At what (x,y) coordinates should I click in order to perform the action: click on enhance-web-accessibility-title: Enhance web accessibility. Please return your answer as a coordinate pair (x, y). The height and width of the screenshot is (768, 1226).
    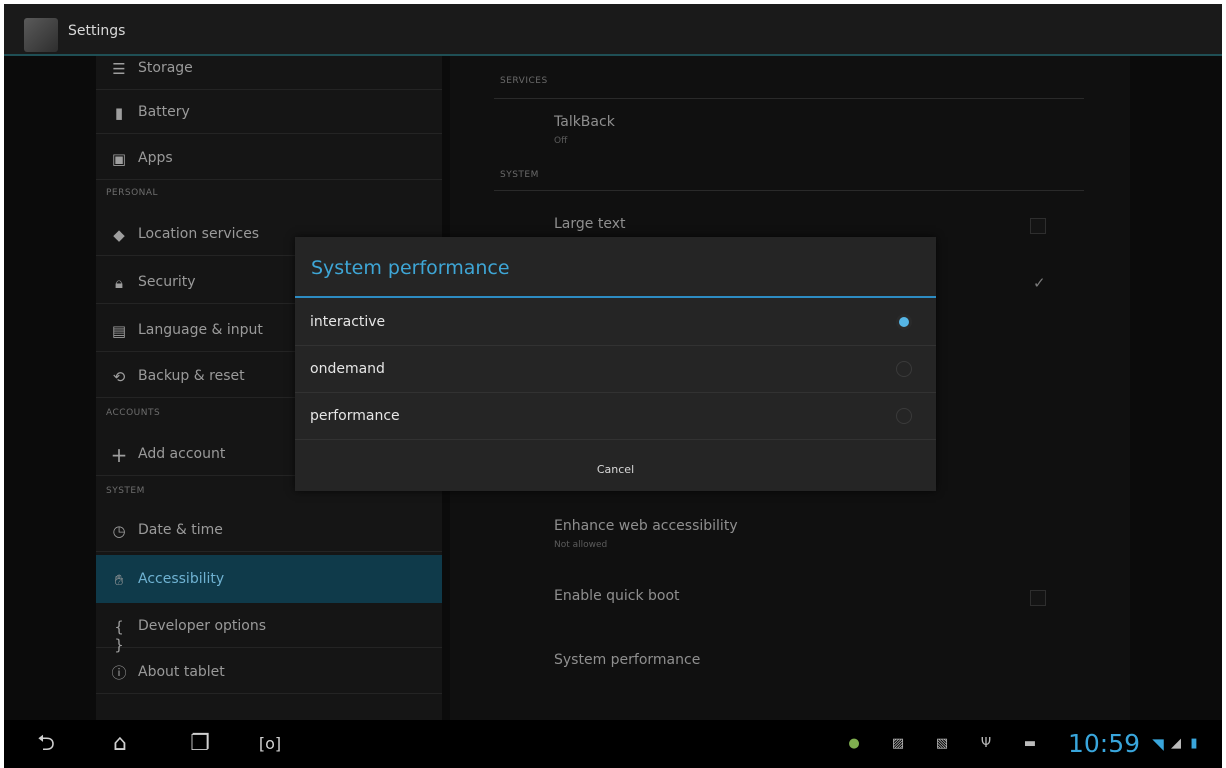
    Looking at the image, I should click on (646, 526).